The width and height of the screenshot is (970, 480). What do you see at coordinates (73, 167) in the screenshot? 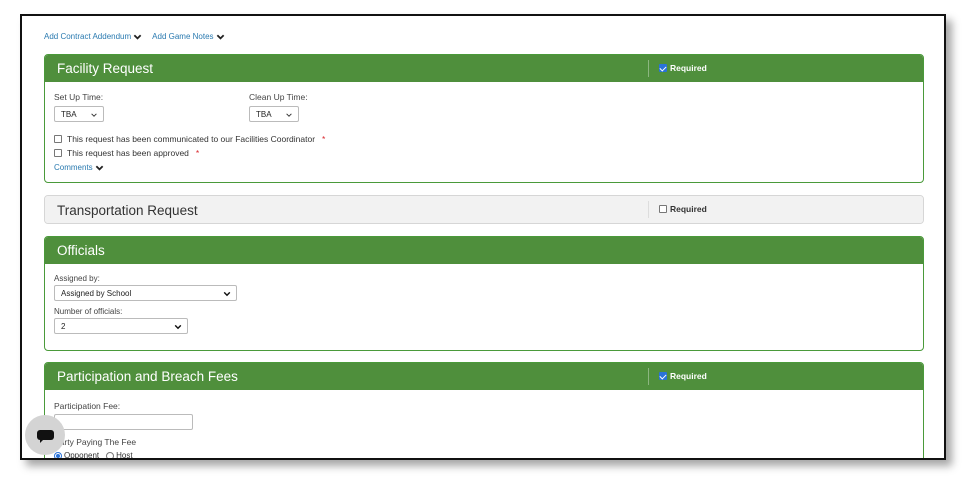
I see `comments-label: Comments` at bounding box center [73, 167].